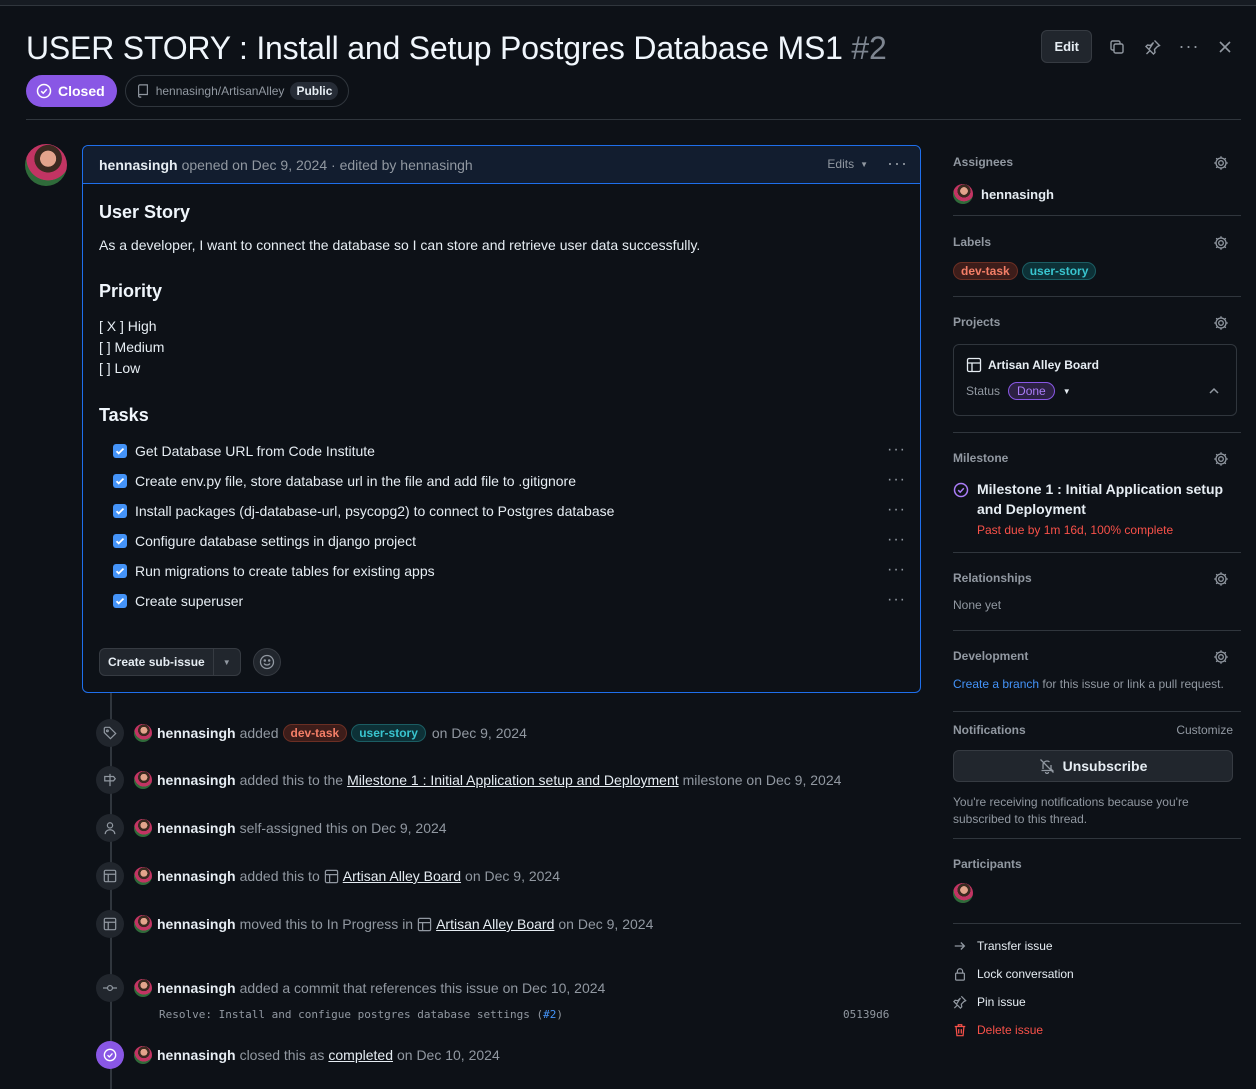 The height and width of the screenshot is (1089, 1256). I want to click on delete-issue-action: Delete issue, so click(1097, 1030).